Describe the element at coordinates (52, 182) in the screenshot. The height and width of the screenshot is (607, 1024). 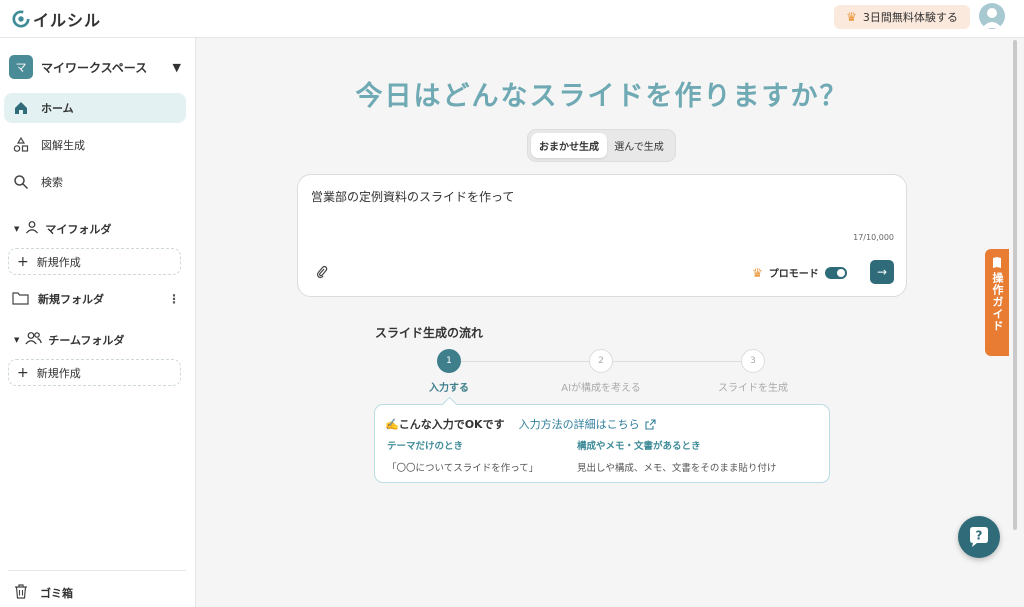
I see `sidebar-item-label: 検索` at that location.